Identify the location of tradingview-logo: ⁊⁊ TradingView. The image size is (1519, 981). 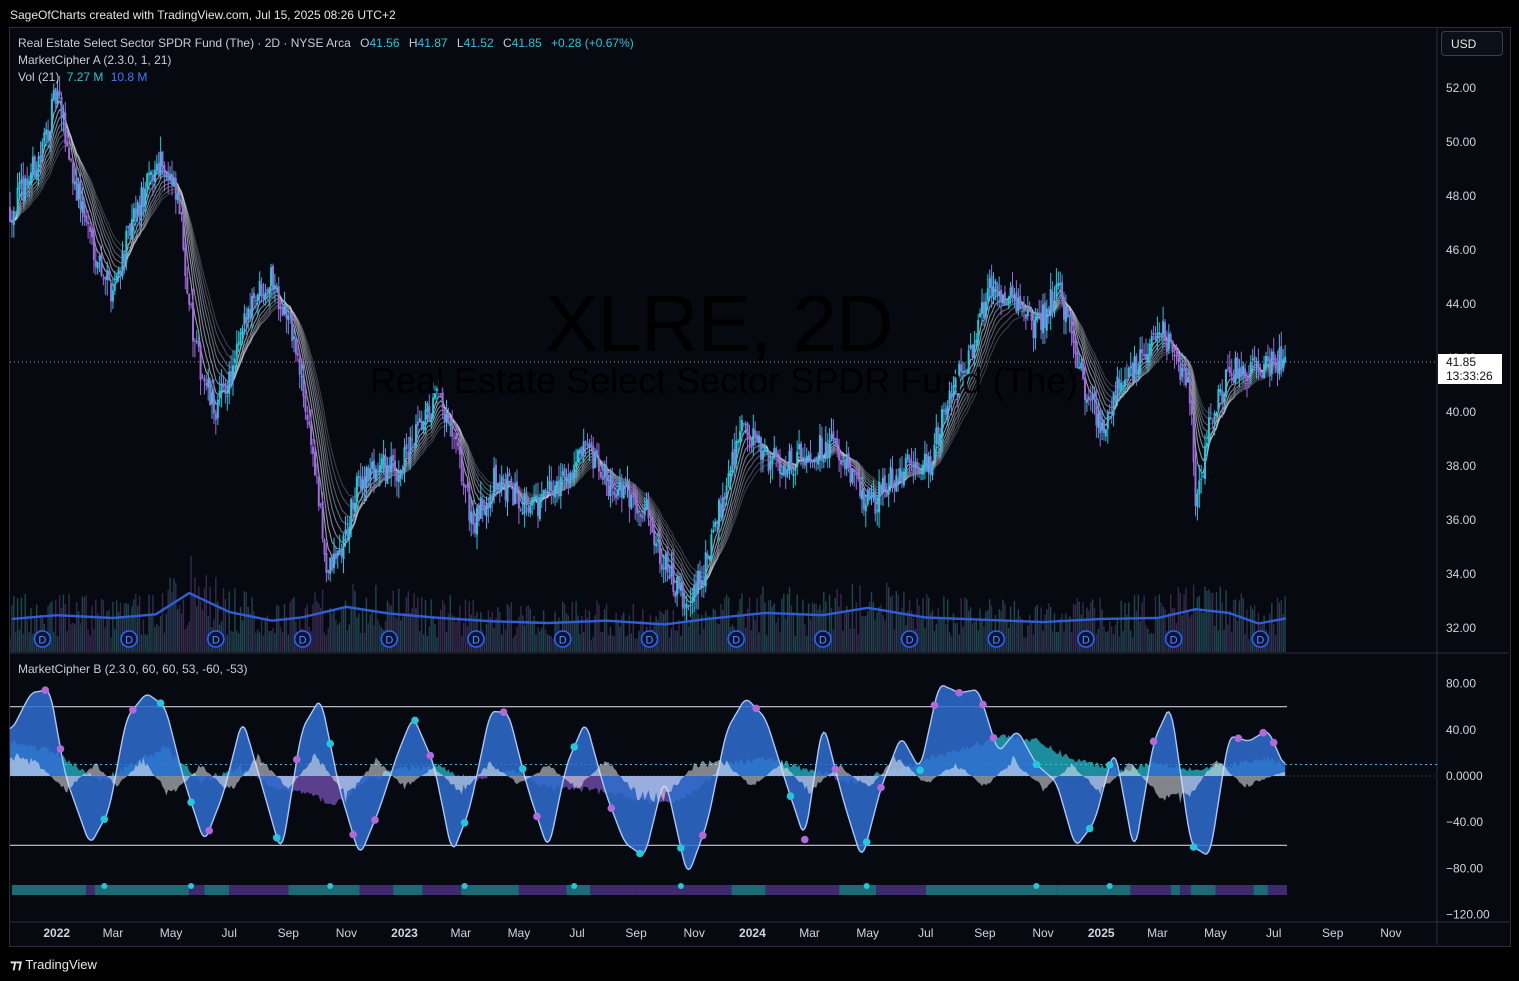
(53, 965).